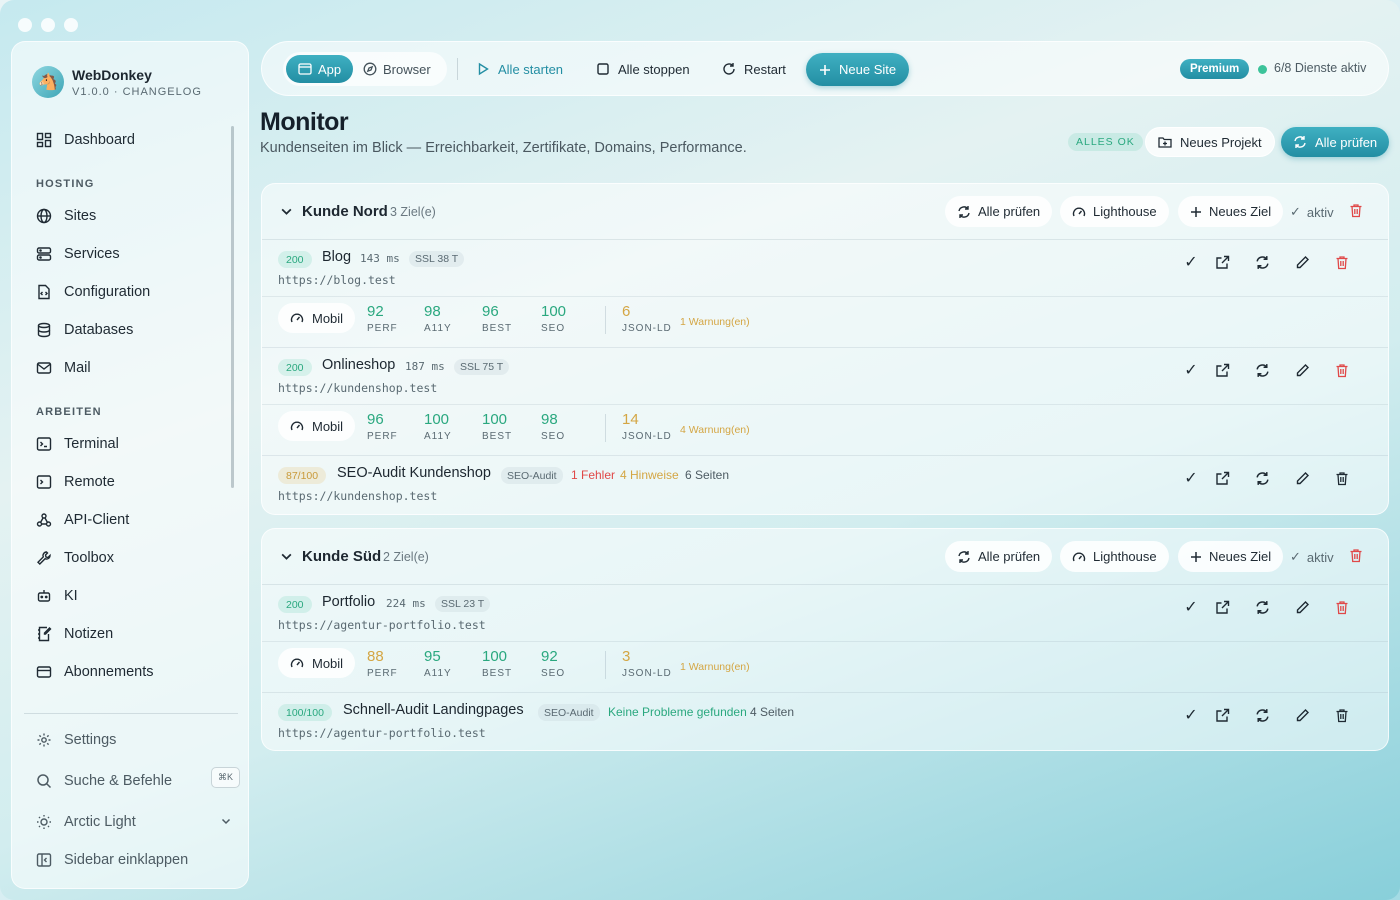 Image resolution: width=1400 pixels, height=900 pixels. Describe the element at coordinates (297, 663) in the screenshot. I see `gauge-icon` at that location.